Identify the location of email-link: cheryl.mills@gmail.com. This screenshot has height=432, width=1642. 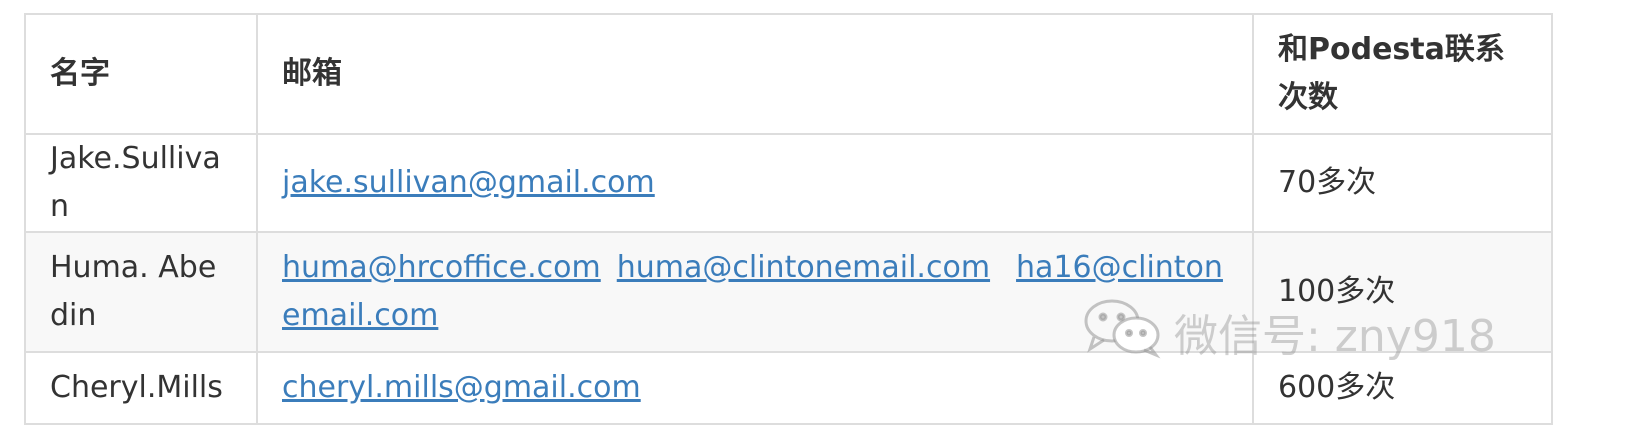
(461, 387).